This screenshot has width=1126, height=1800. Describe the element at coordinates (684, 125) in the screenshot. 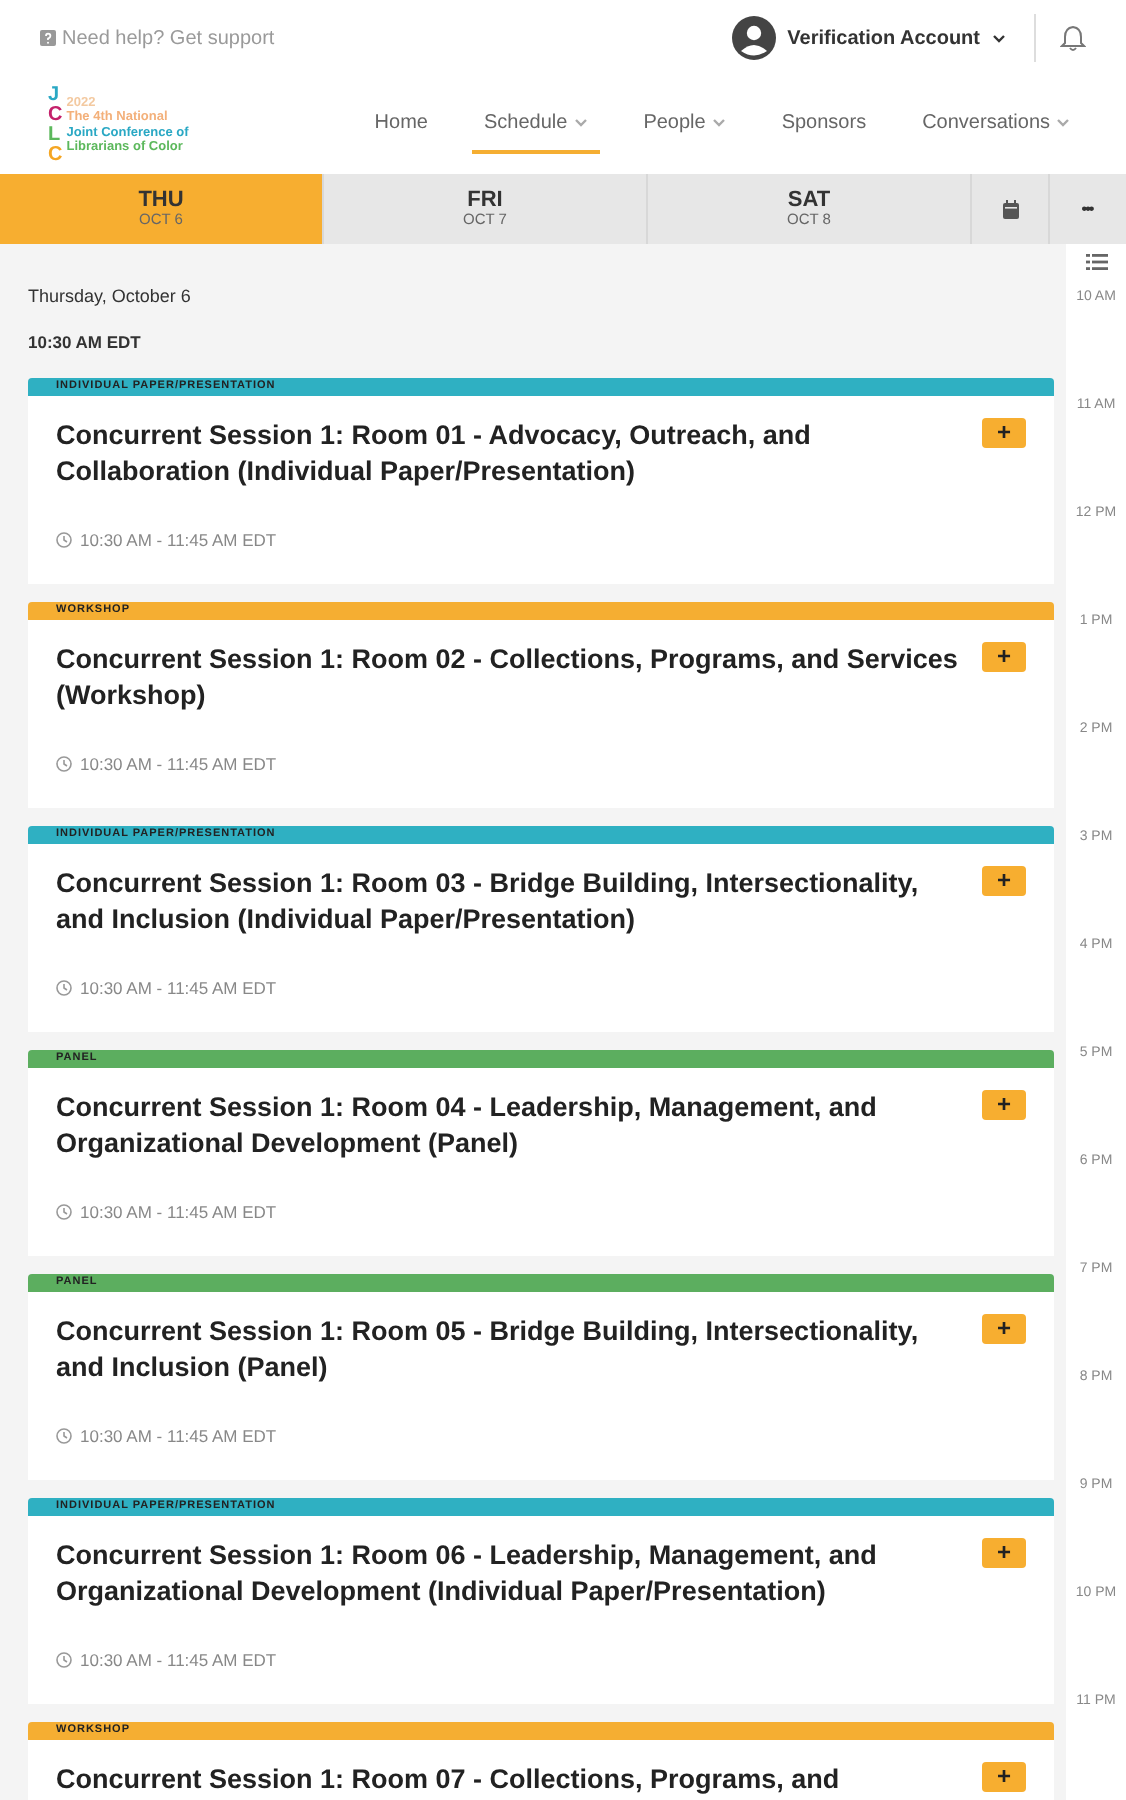

I see `nav-link: People` at that location.